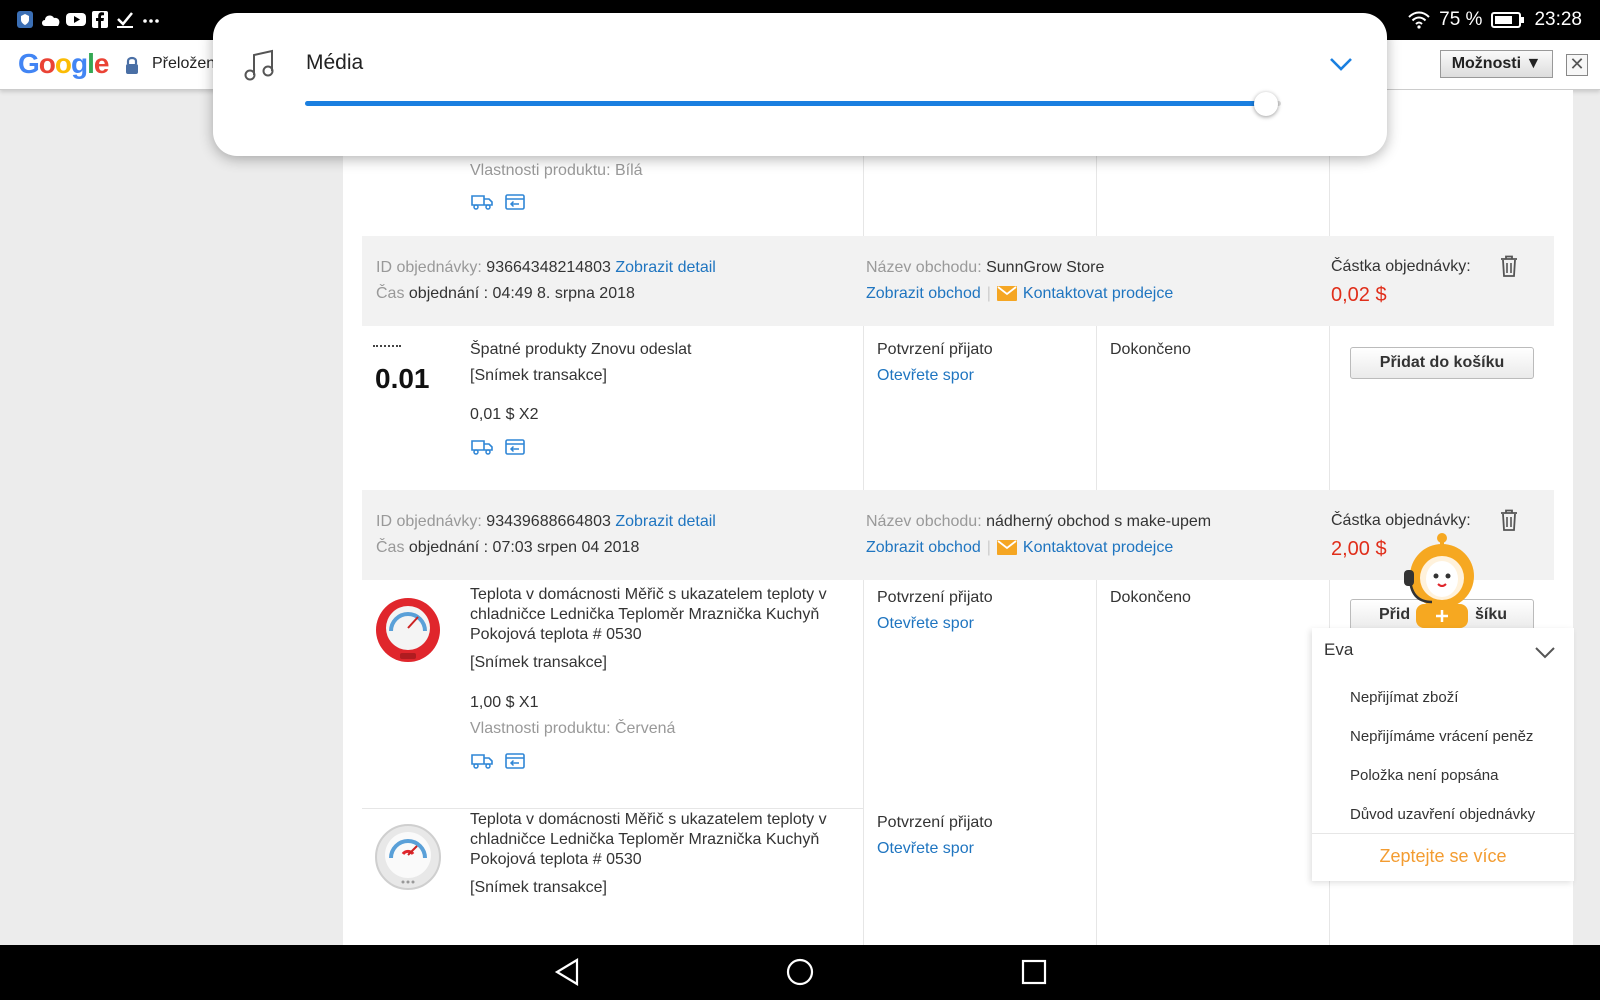  I want to click on facebook-icon, so click(100, 19).